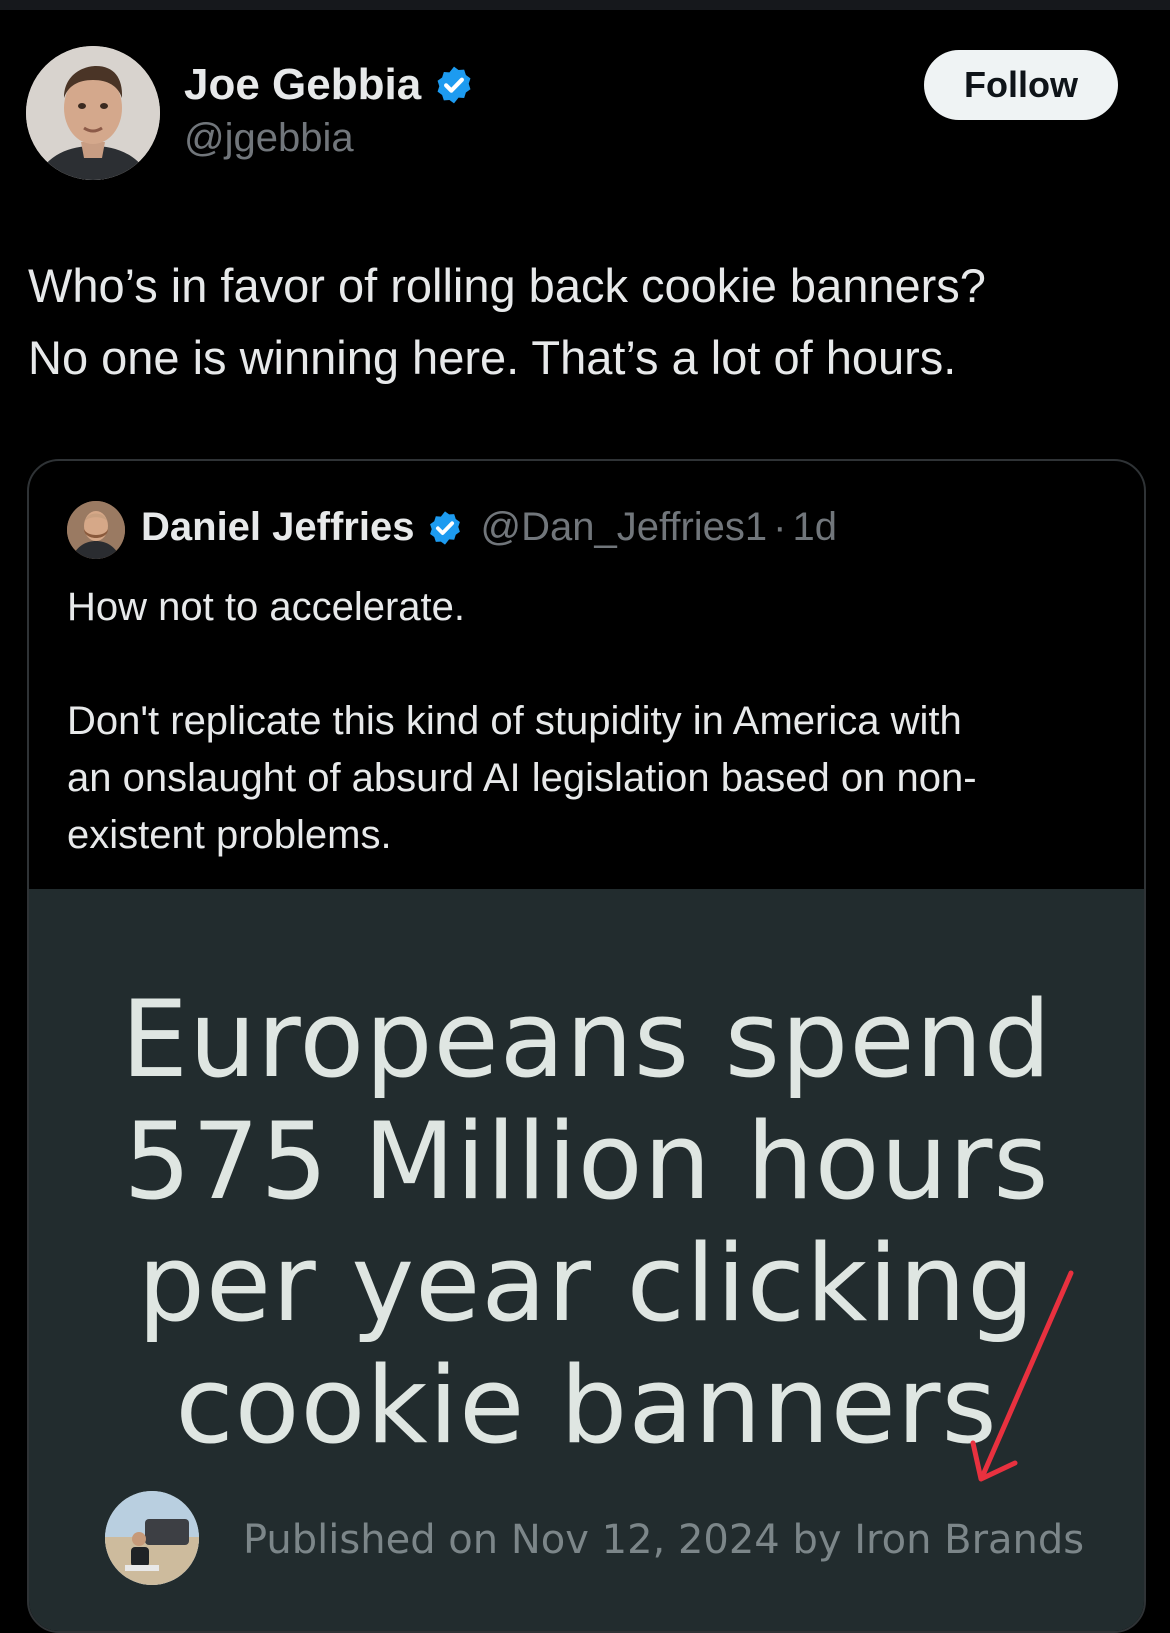 Image resolution: width=1170 pixels, height=1633 pixels. I want to click on quote-text-line: existent problems., so click(229, 835).